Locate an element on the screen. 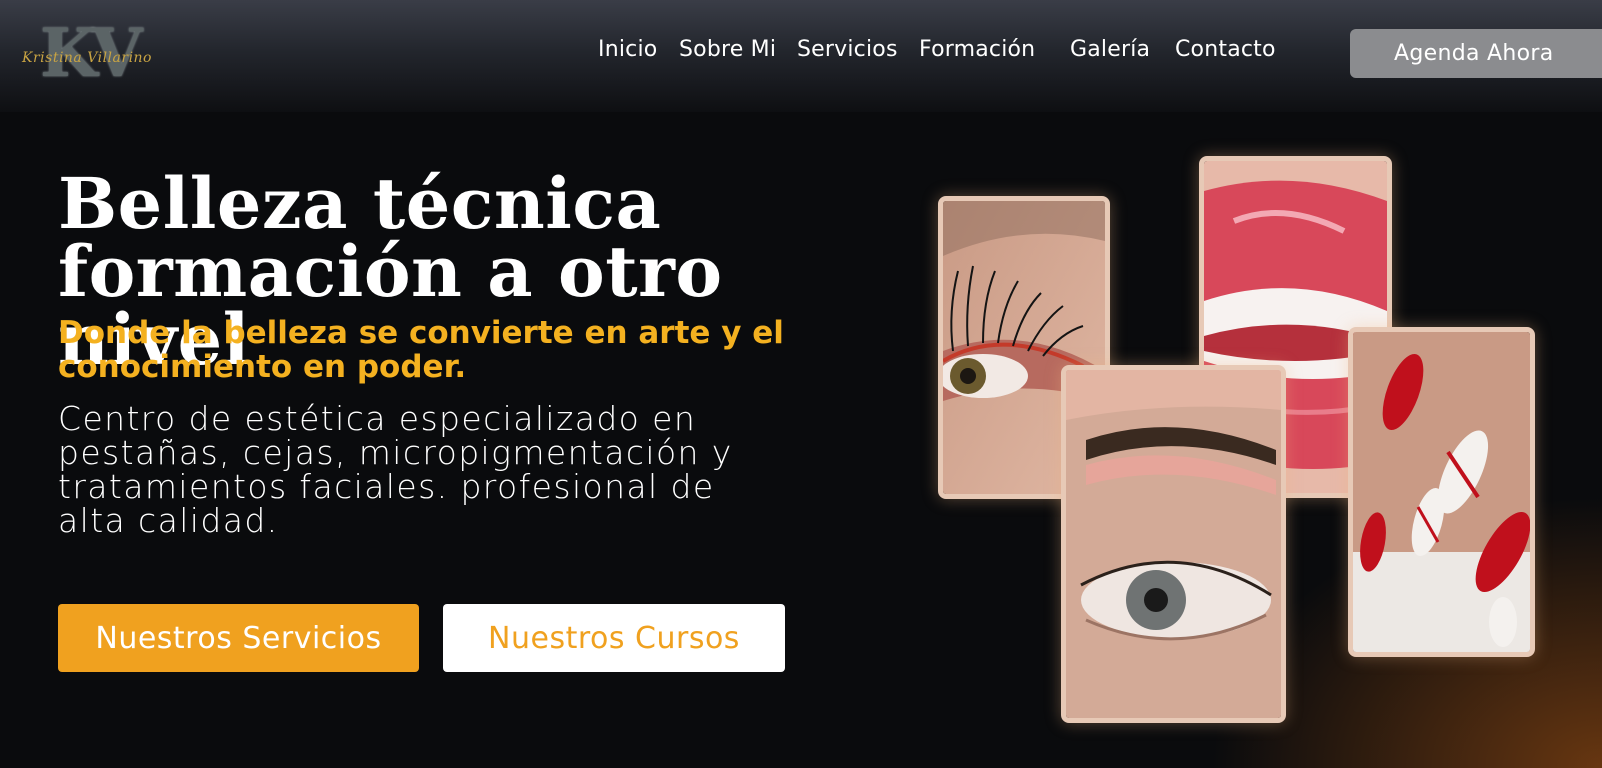 The height and width of the screenshot is (768, 1602). eyebrow-photo is located at coordinates (1173, 544).